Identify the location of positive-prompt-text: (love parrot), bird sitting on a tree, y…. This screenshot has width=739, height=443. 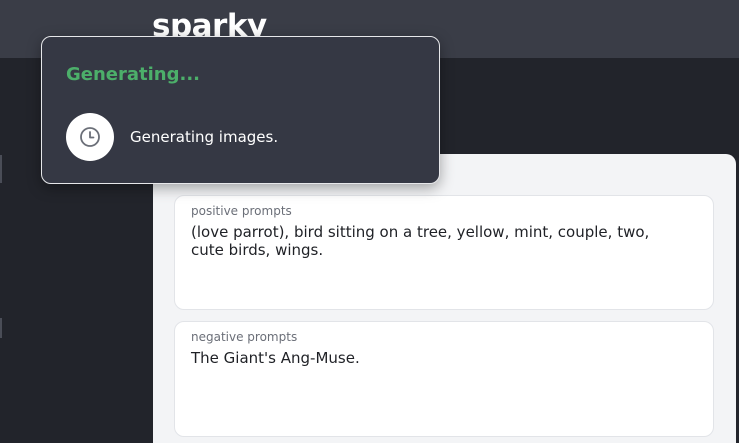
(436, 241).